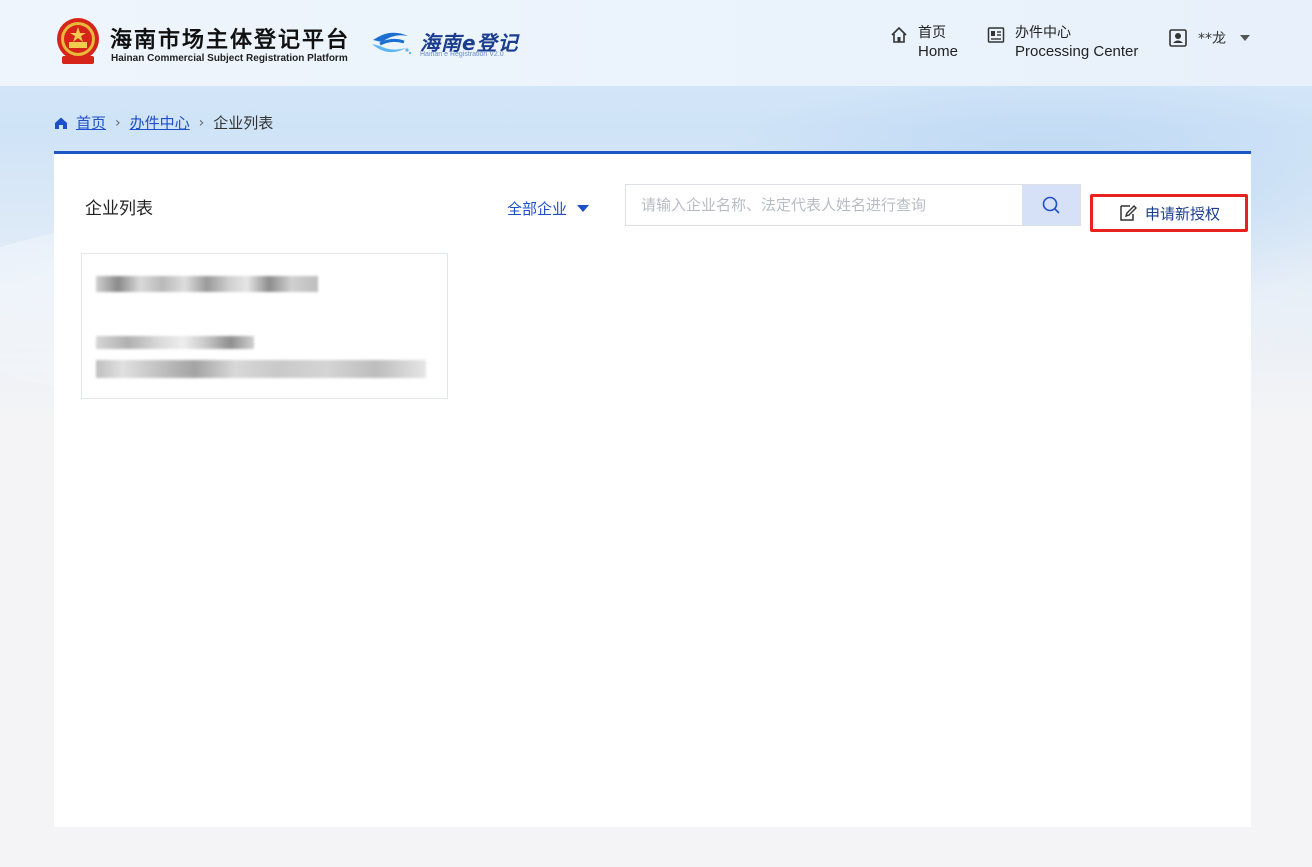  I want to click on processing-center-icon, so click(996, 35).